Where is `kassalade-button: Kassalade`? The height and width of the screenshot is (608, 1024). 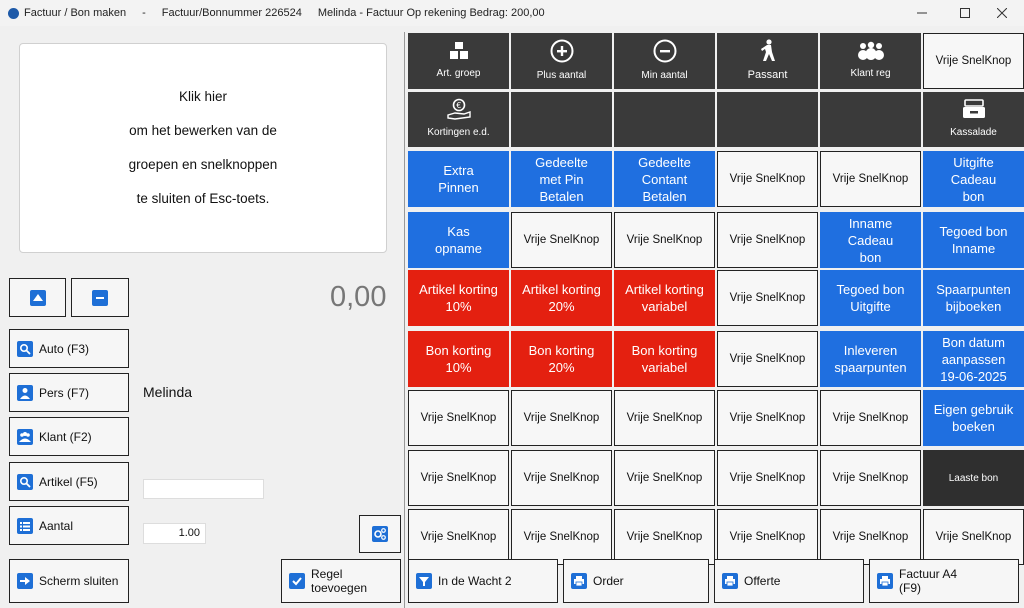 kassalade-button: Kassalade is located at coordinates (973, 119).